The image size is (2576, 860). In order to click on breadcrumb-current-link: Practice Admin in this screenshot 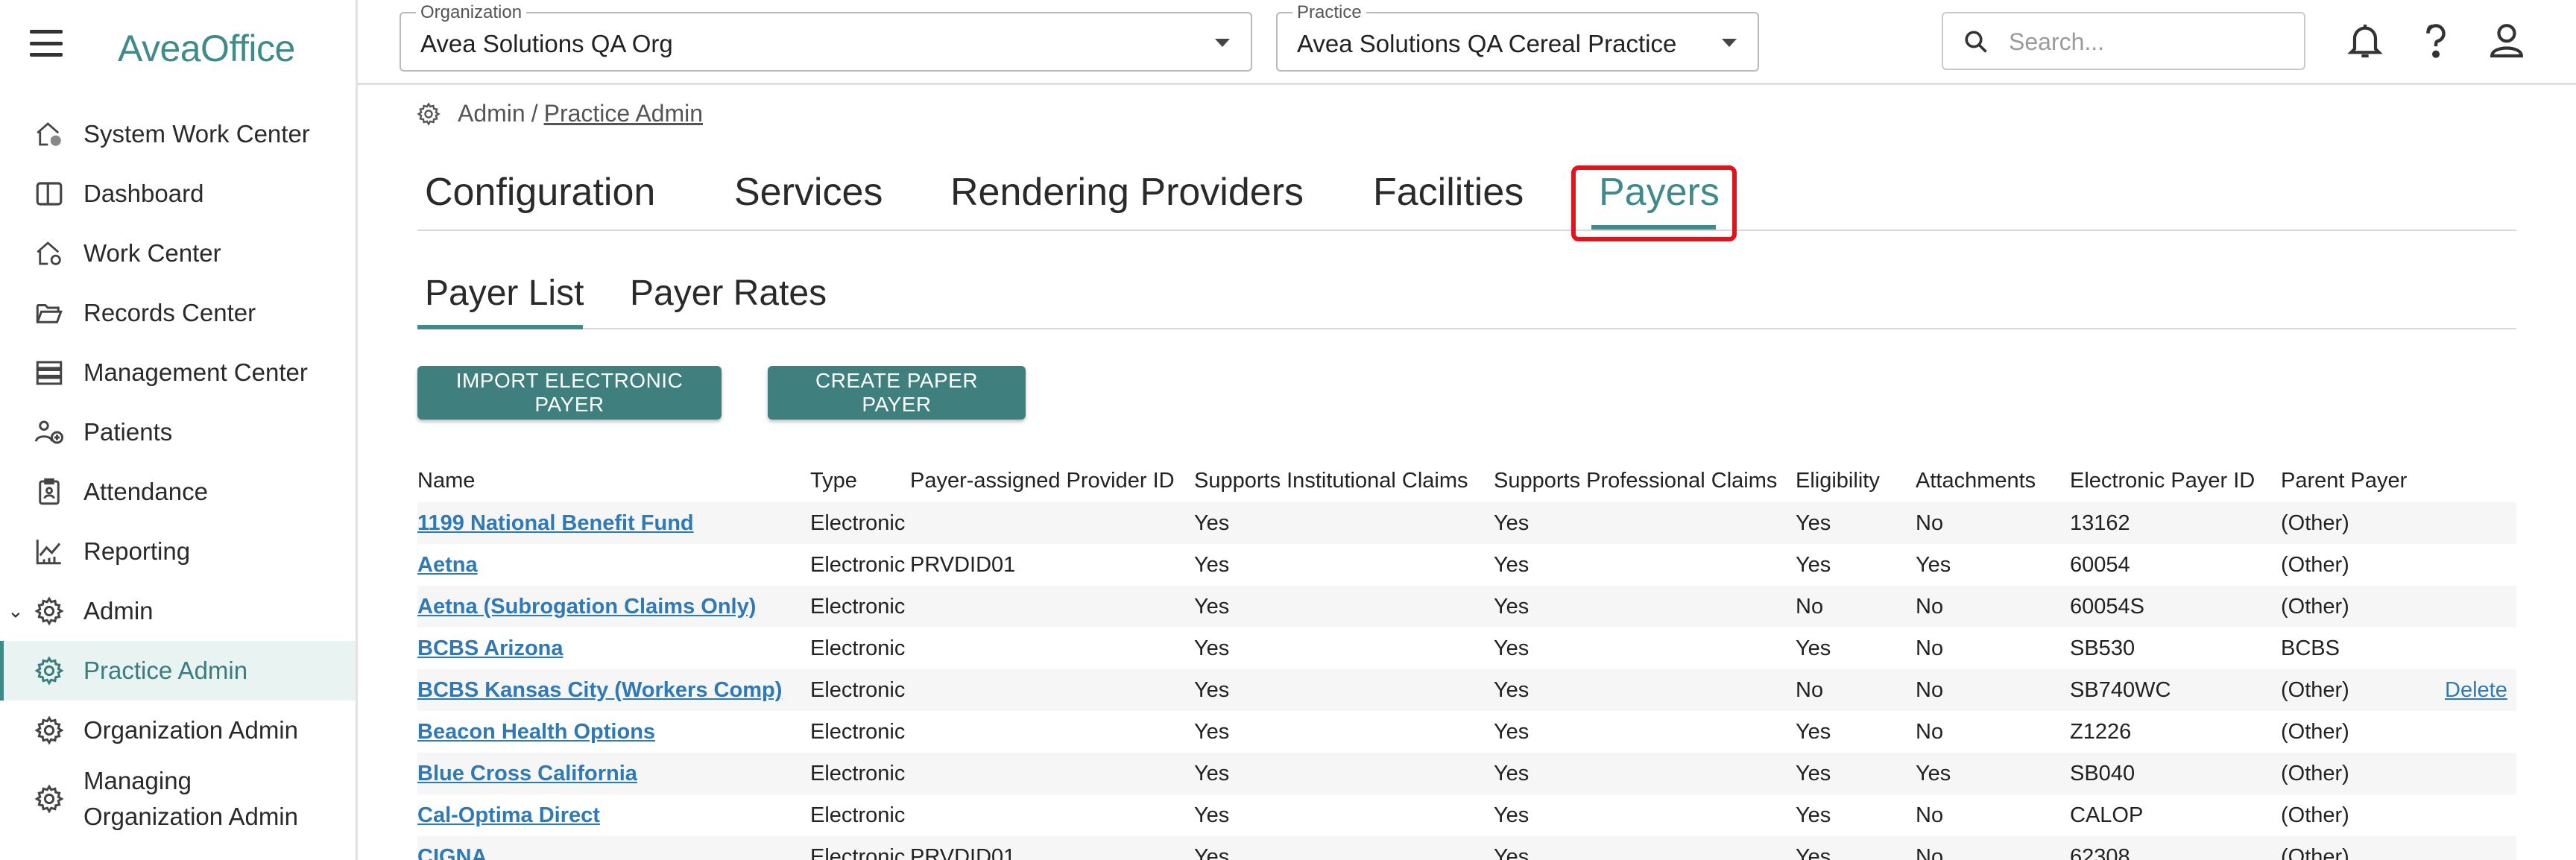, I will do `click(623, 113)`.